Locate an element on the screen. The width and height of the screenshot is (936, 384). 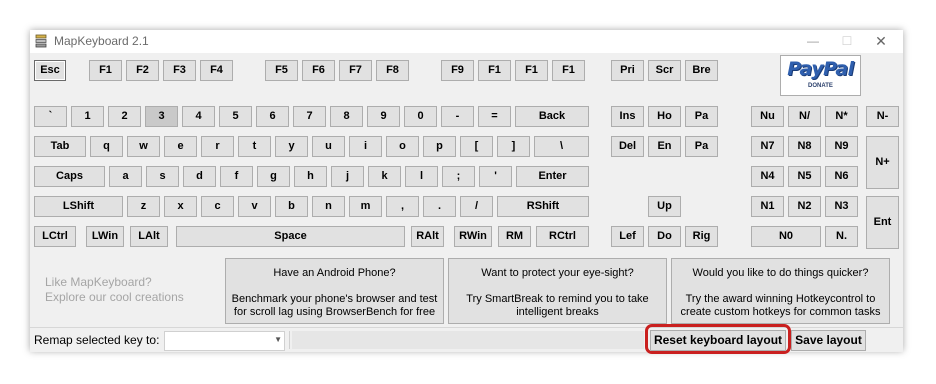
key-l: l is located at coordinates (421, 176).